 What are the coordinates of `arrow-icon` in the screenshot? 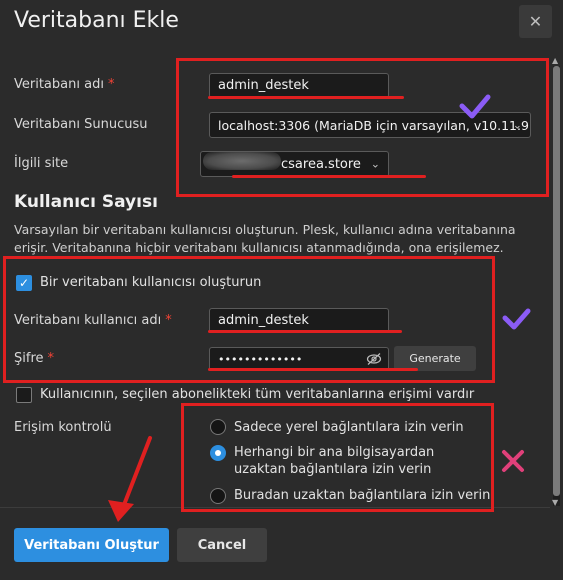 It's located at (136, 474).